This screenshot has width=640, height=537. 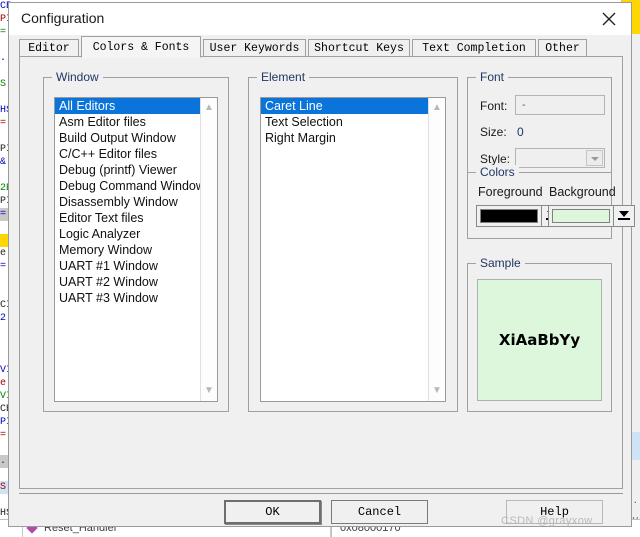 I want to click on background-label: Background, so click(x=582, y=192).